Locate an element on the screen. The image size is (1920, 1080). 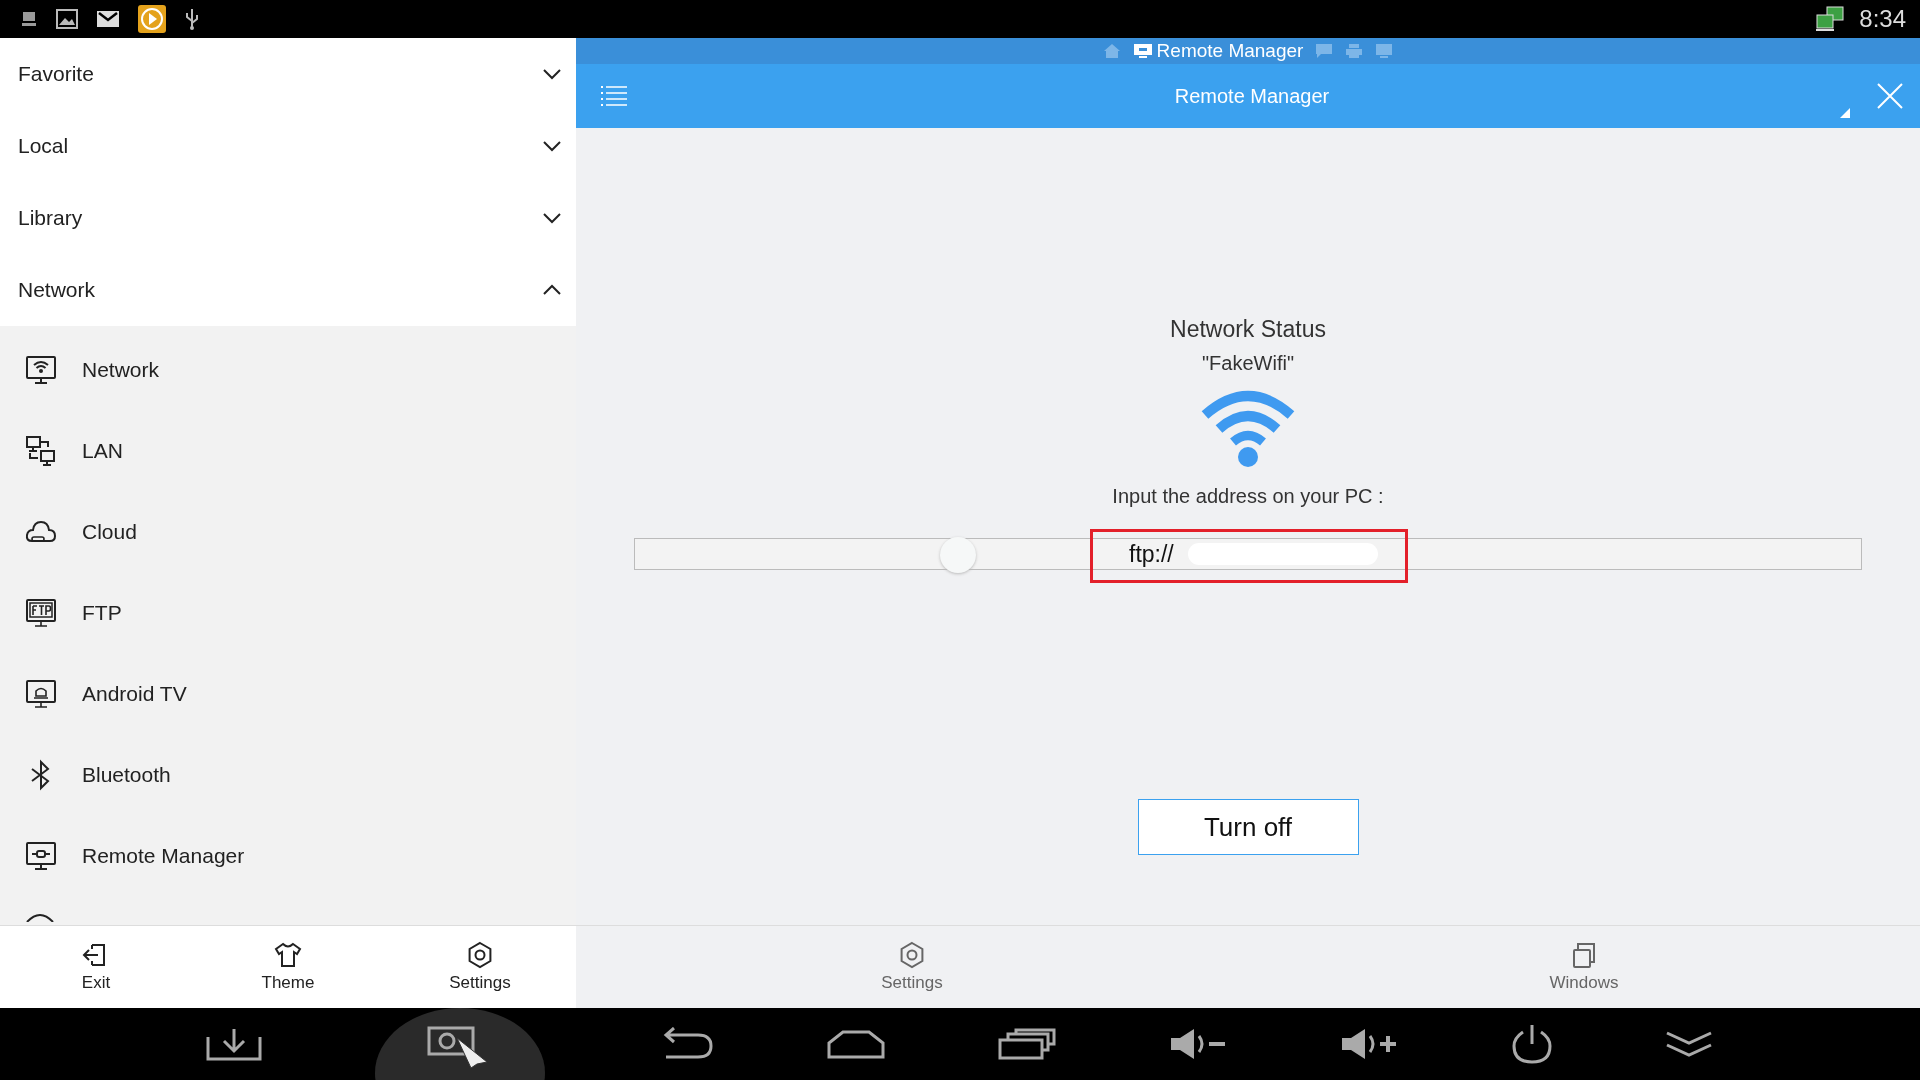
tv-robot-icon is located at coordinates (41, 693).